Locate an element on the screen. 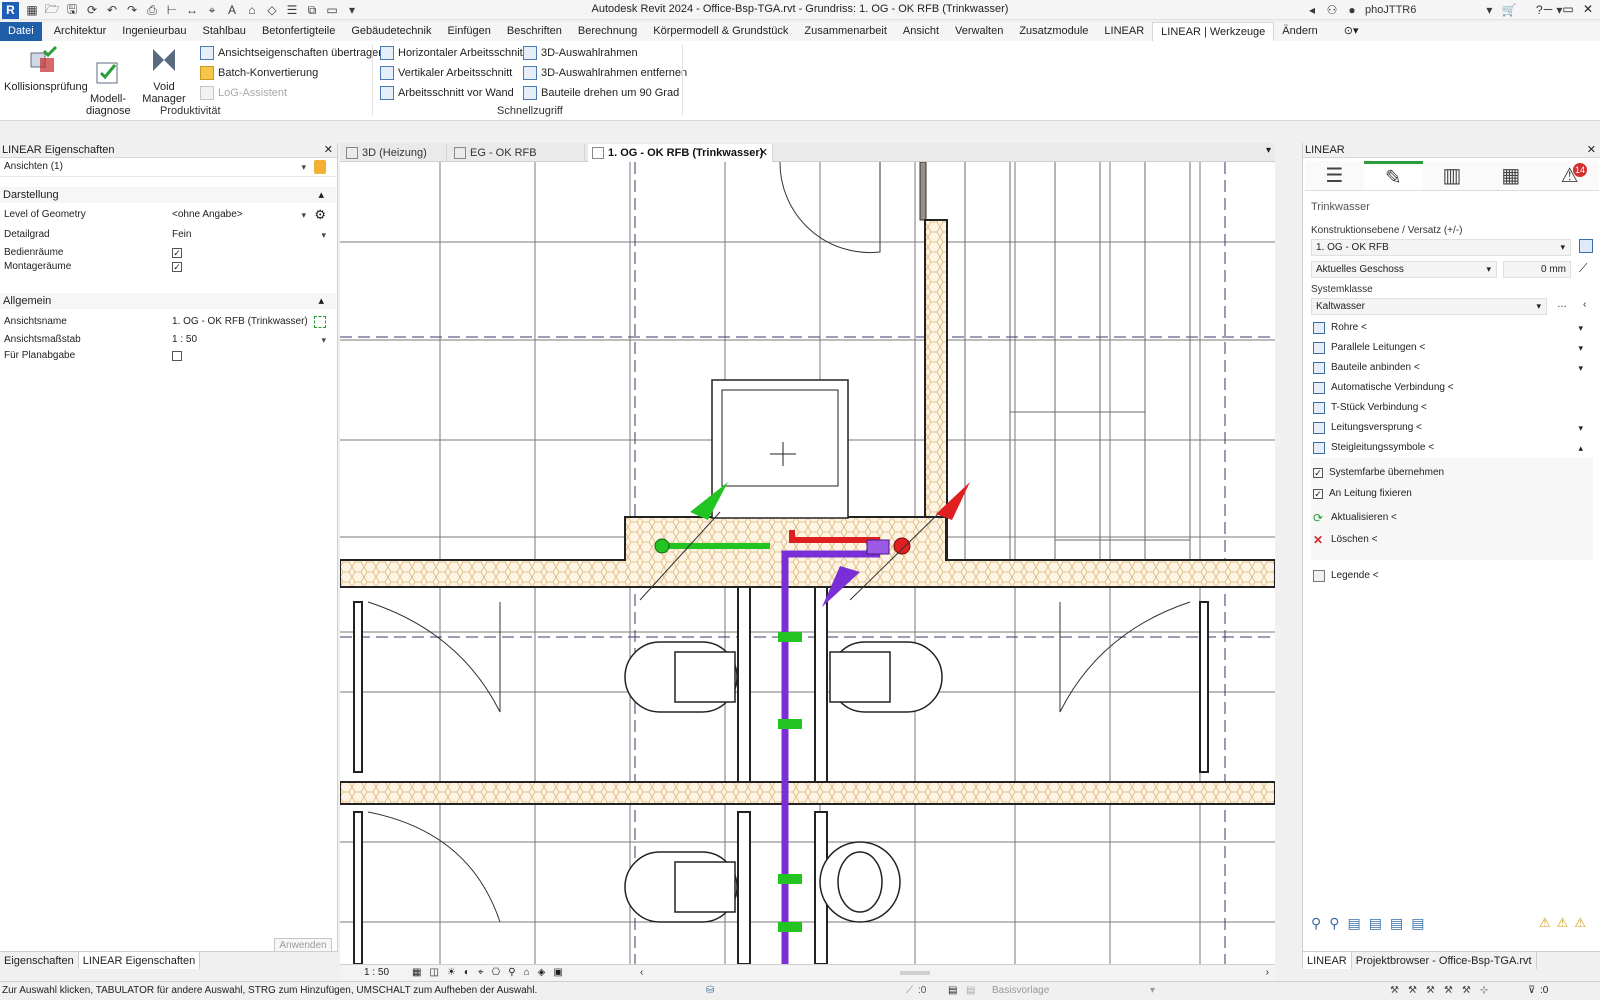 The width and height of the screenshot is (1600, 1000). redo-icon: ↷ is located at coordinates (132, 10).